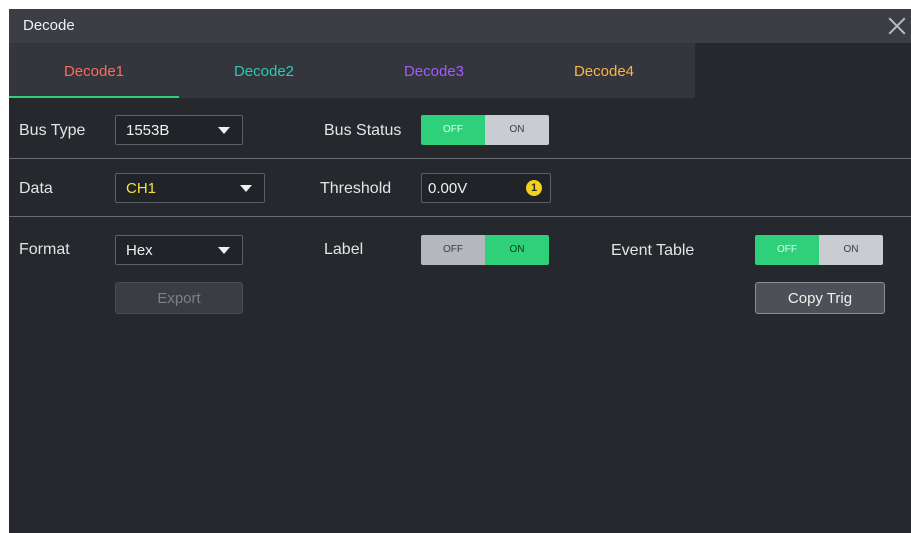  Describe the element at coordinates (141, 188) in the screenshot. I see `data-source-value: CH1` at that location.